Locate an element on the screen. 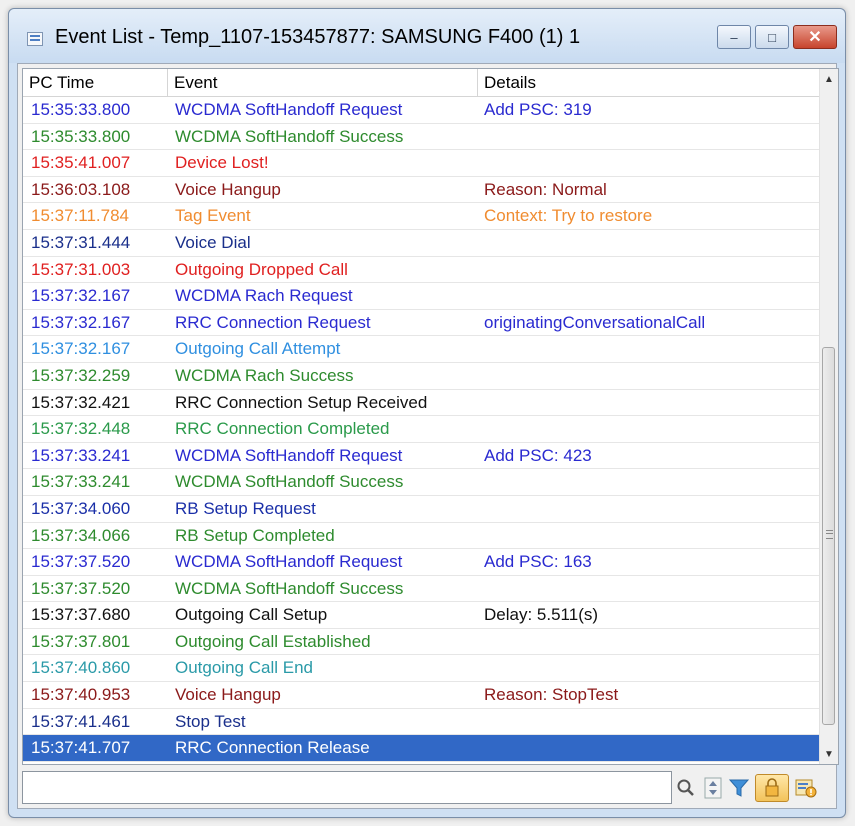 The width and height of the screenshot is (855, 826). row-event: Outgoing Dropped Call is located at coordinates (261, 269).